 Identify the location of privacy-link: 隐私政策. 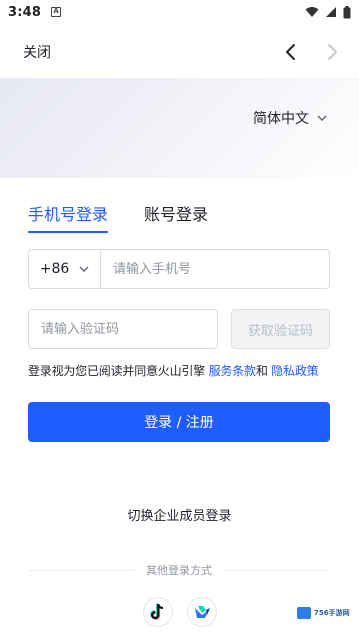
(294, 371).